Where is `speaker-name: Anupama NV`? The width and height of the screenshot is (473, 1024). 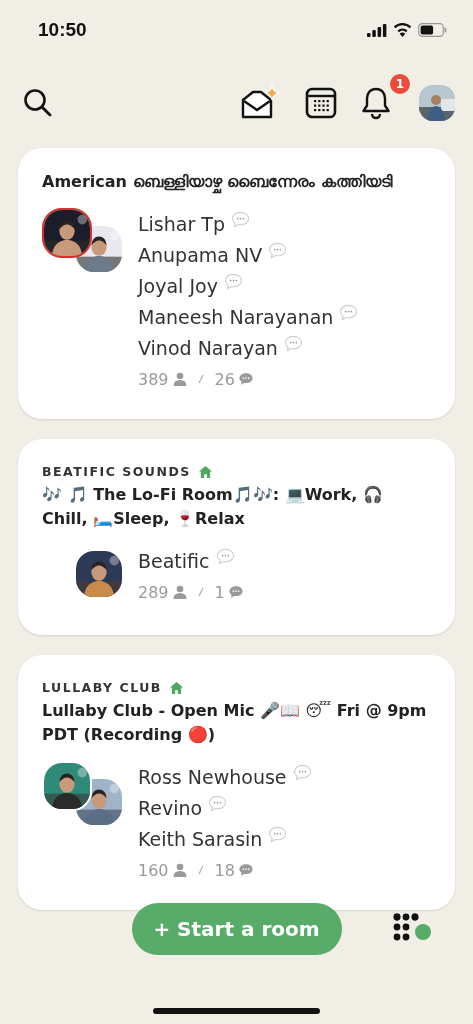
speaker-name: Anupama NV is located at coordinates (200, 254).